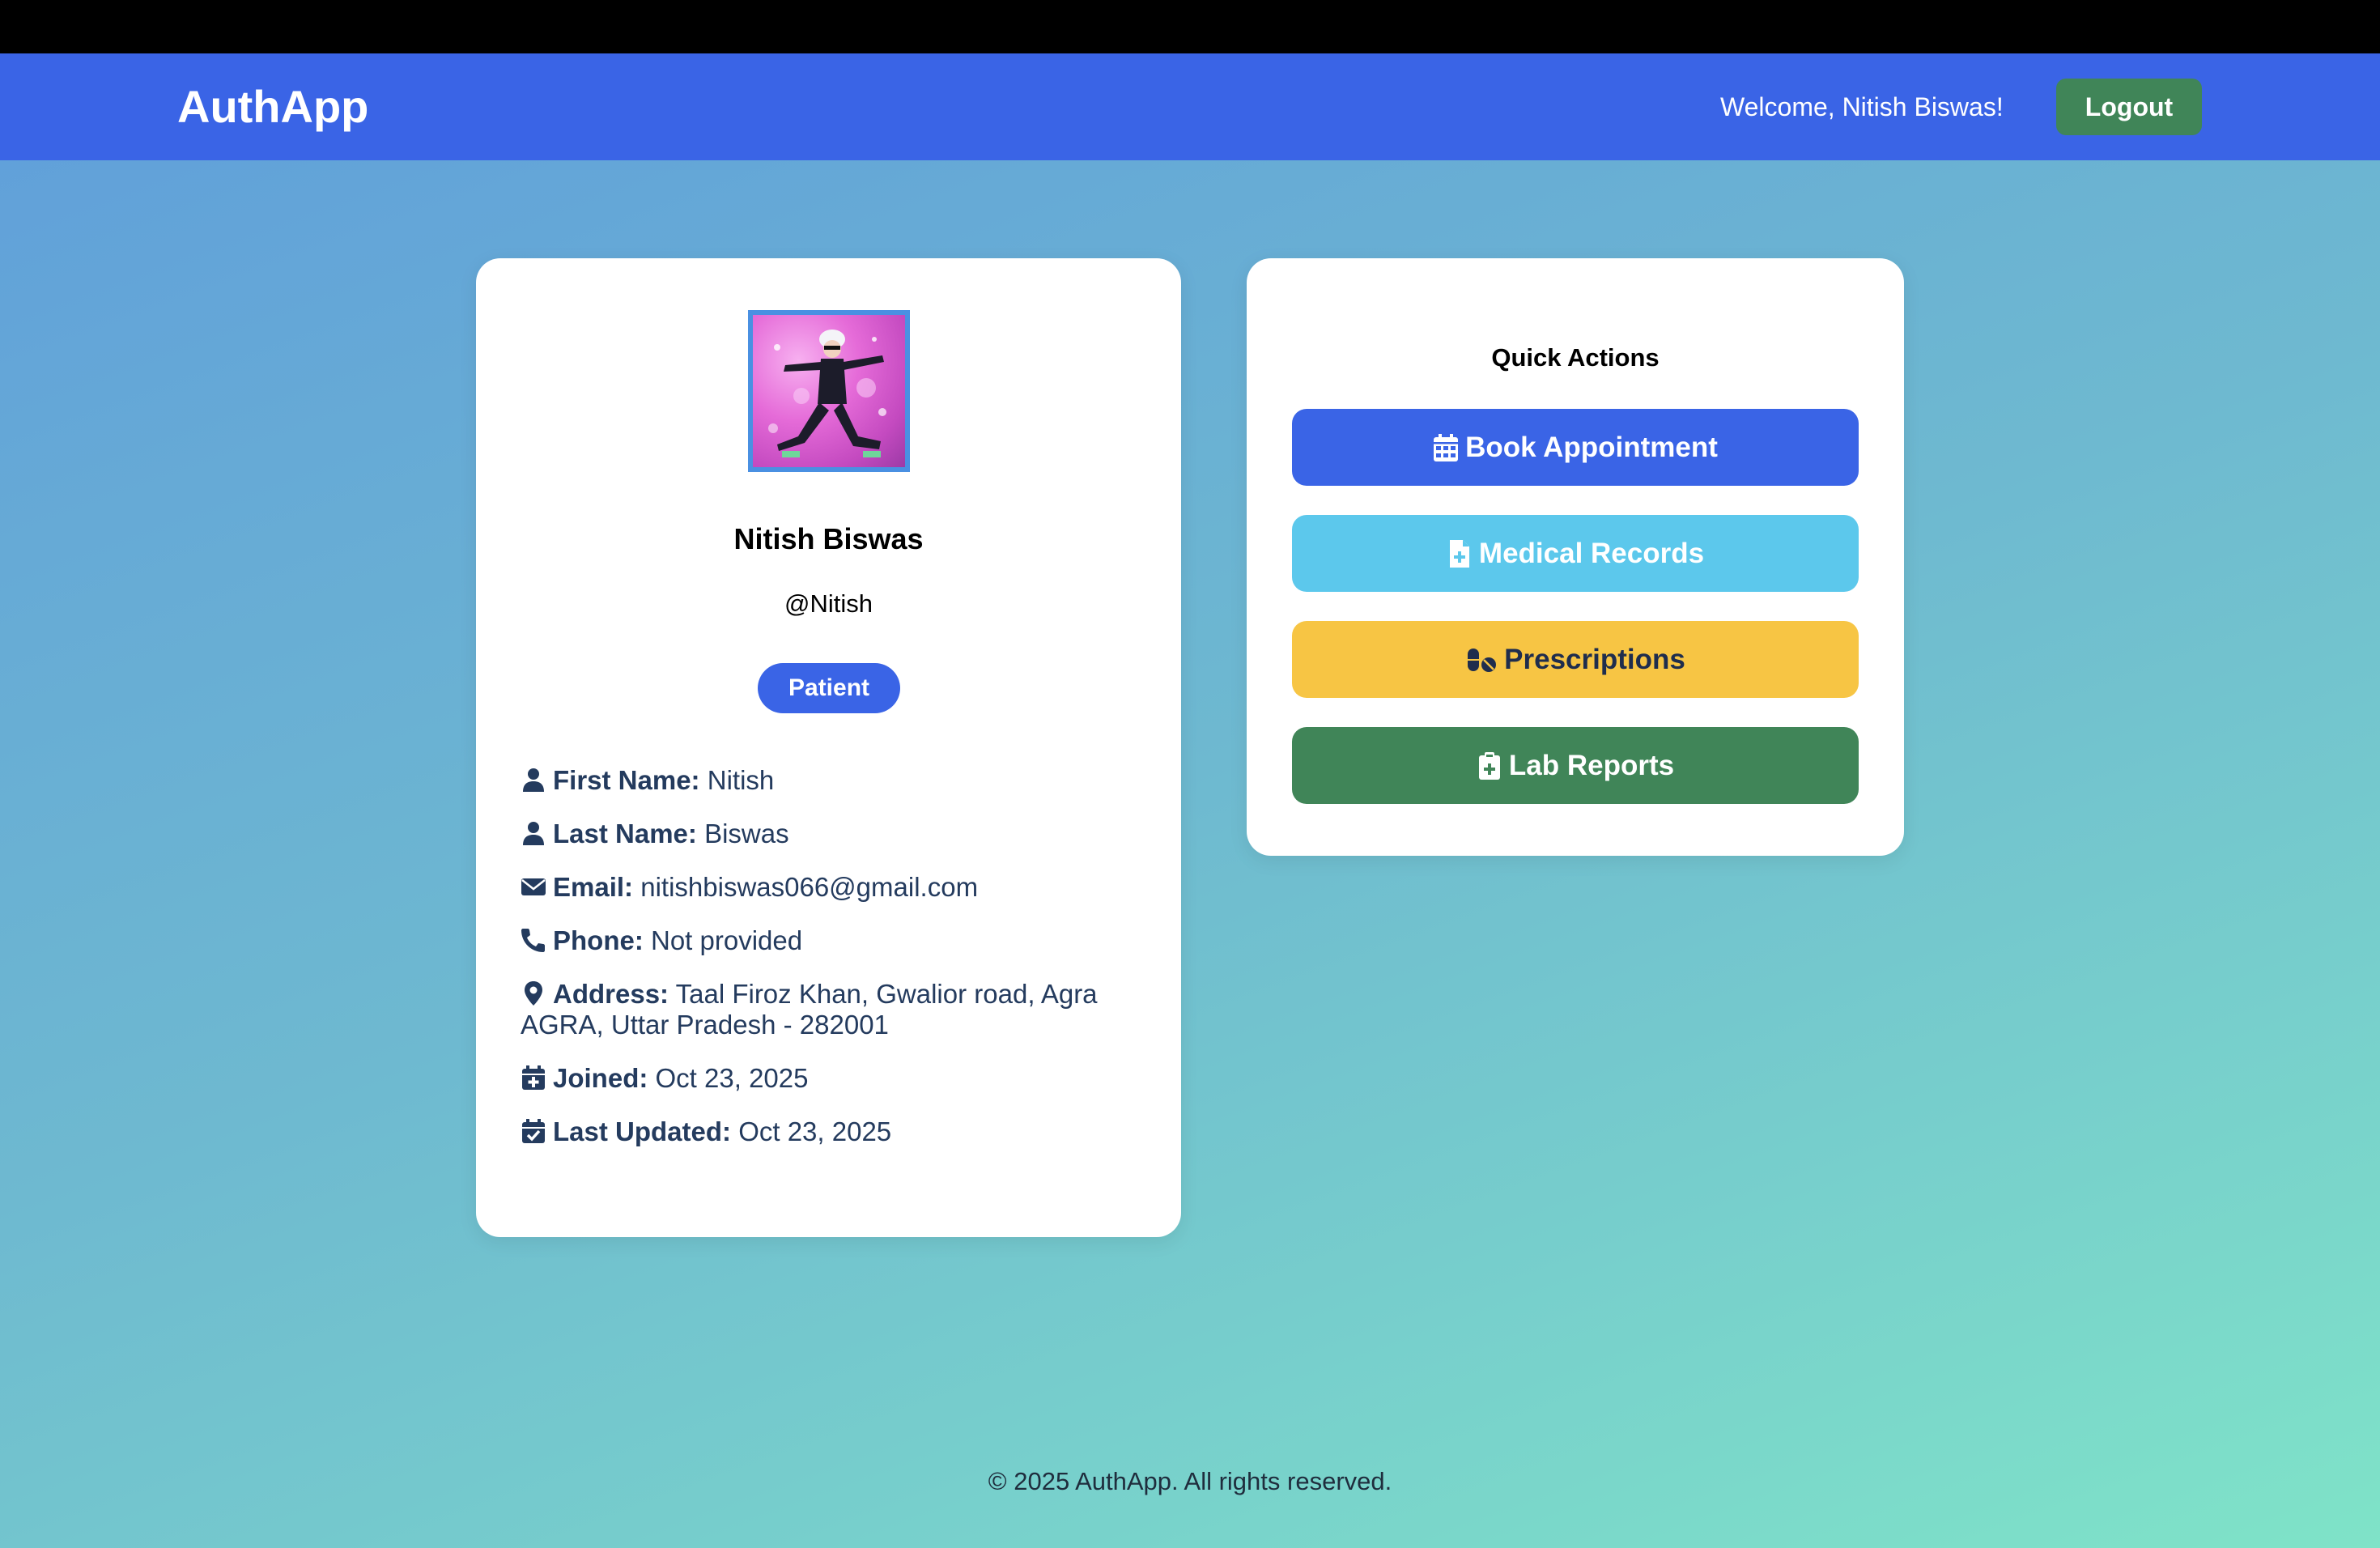  I want to click on avatar-image, so click(827, 393).